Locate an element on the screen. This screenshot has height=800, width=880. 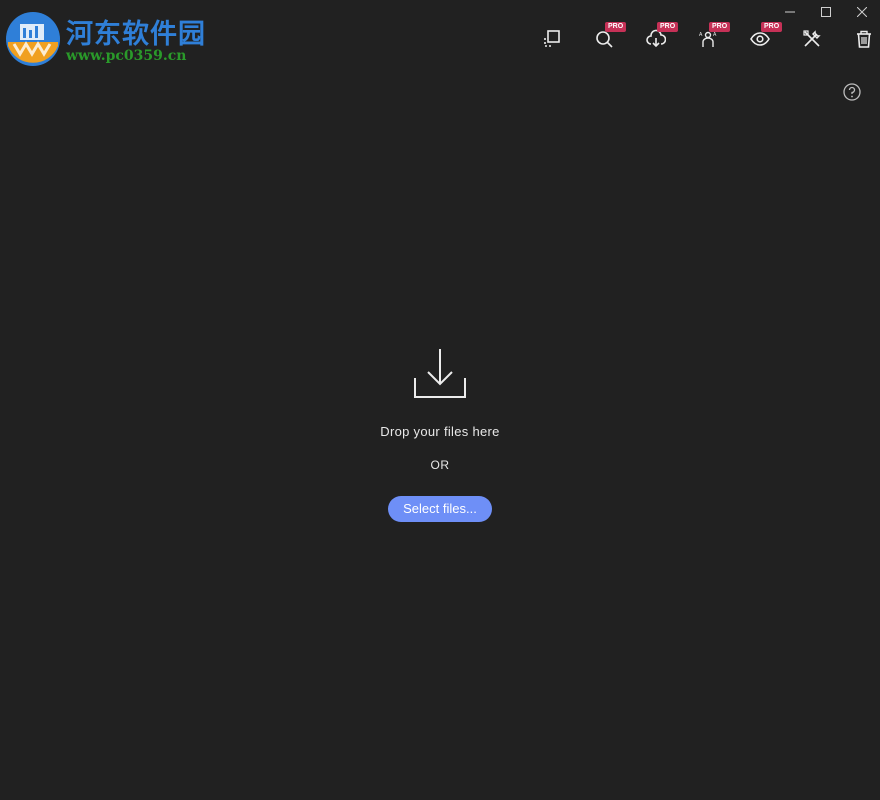
translate-icon: A A is located at coordinates (708, 39).